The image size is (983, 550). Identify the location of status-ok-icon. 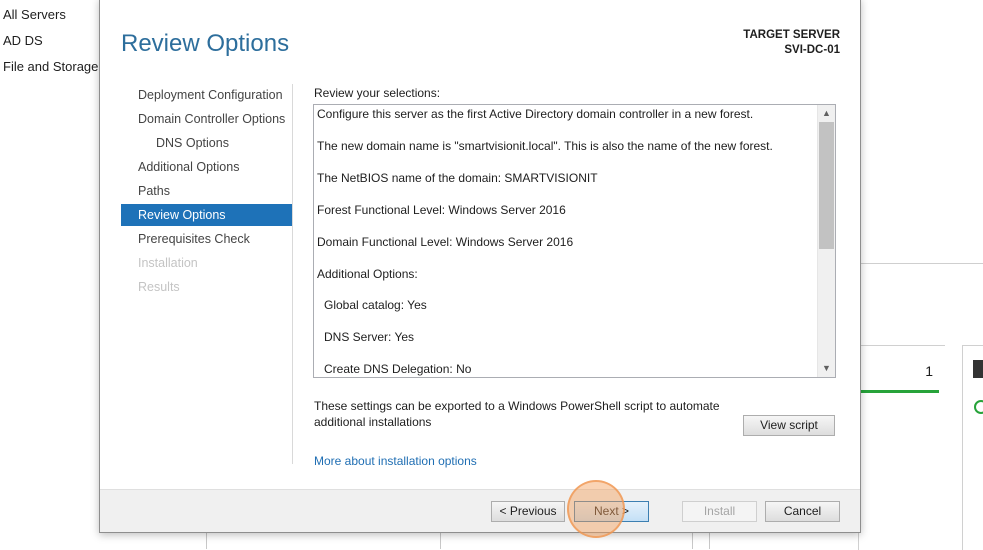
(978, 407).